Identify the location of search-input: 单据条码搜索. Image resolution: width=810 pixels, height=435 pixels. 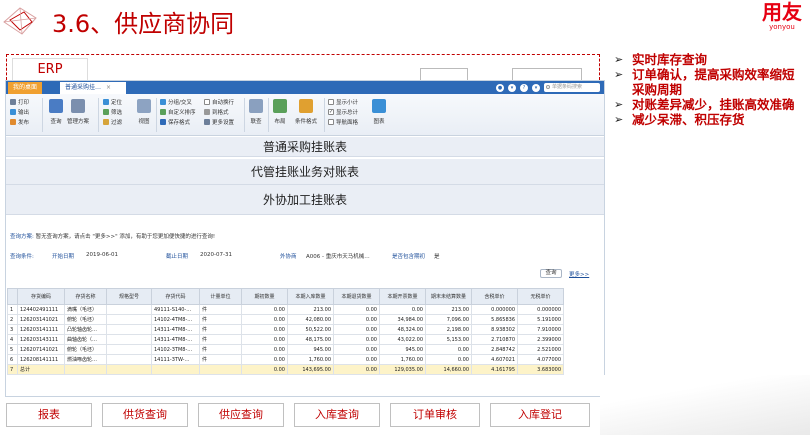
(572, 87).